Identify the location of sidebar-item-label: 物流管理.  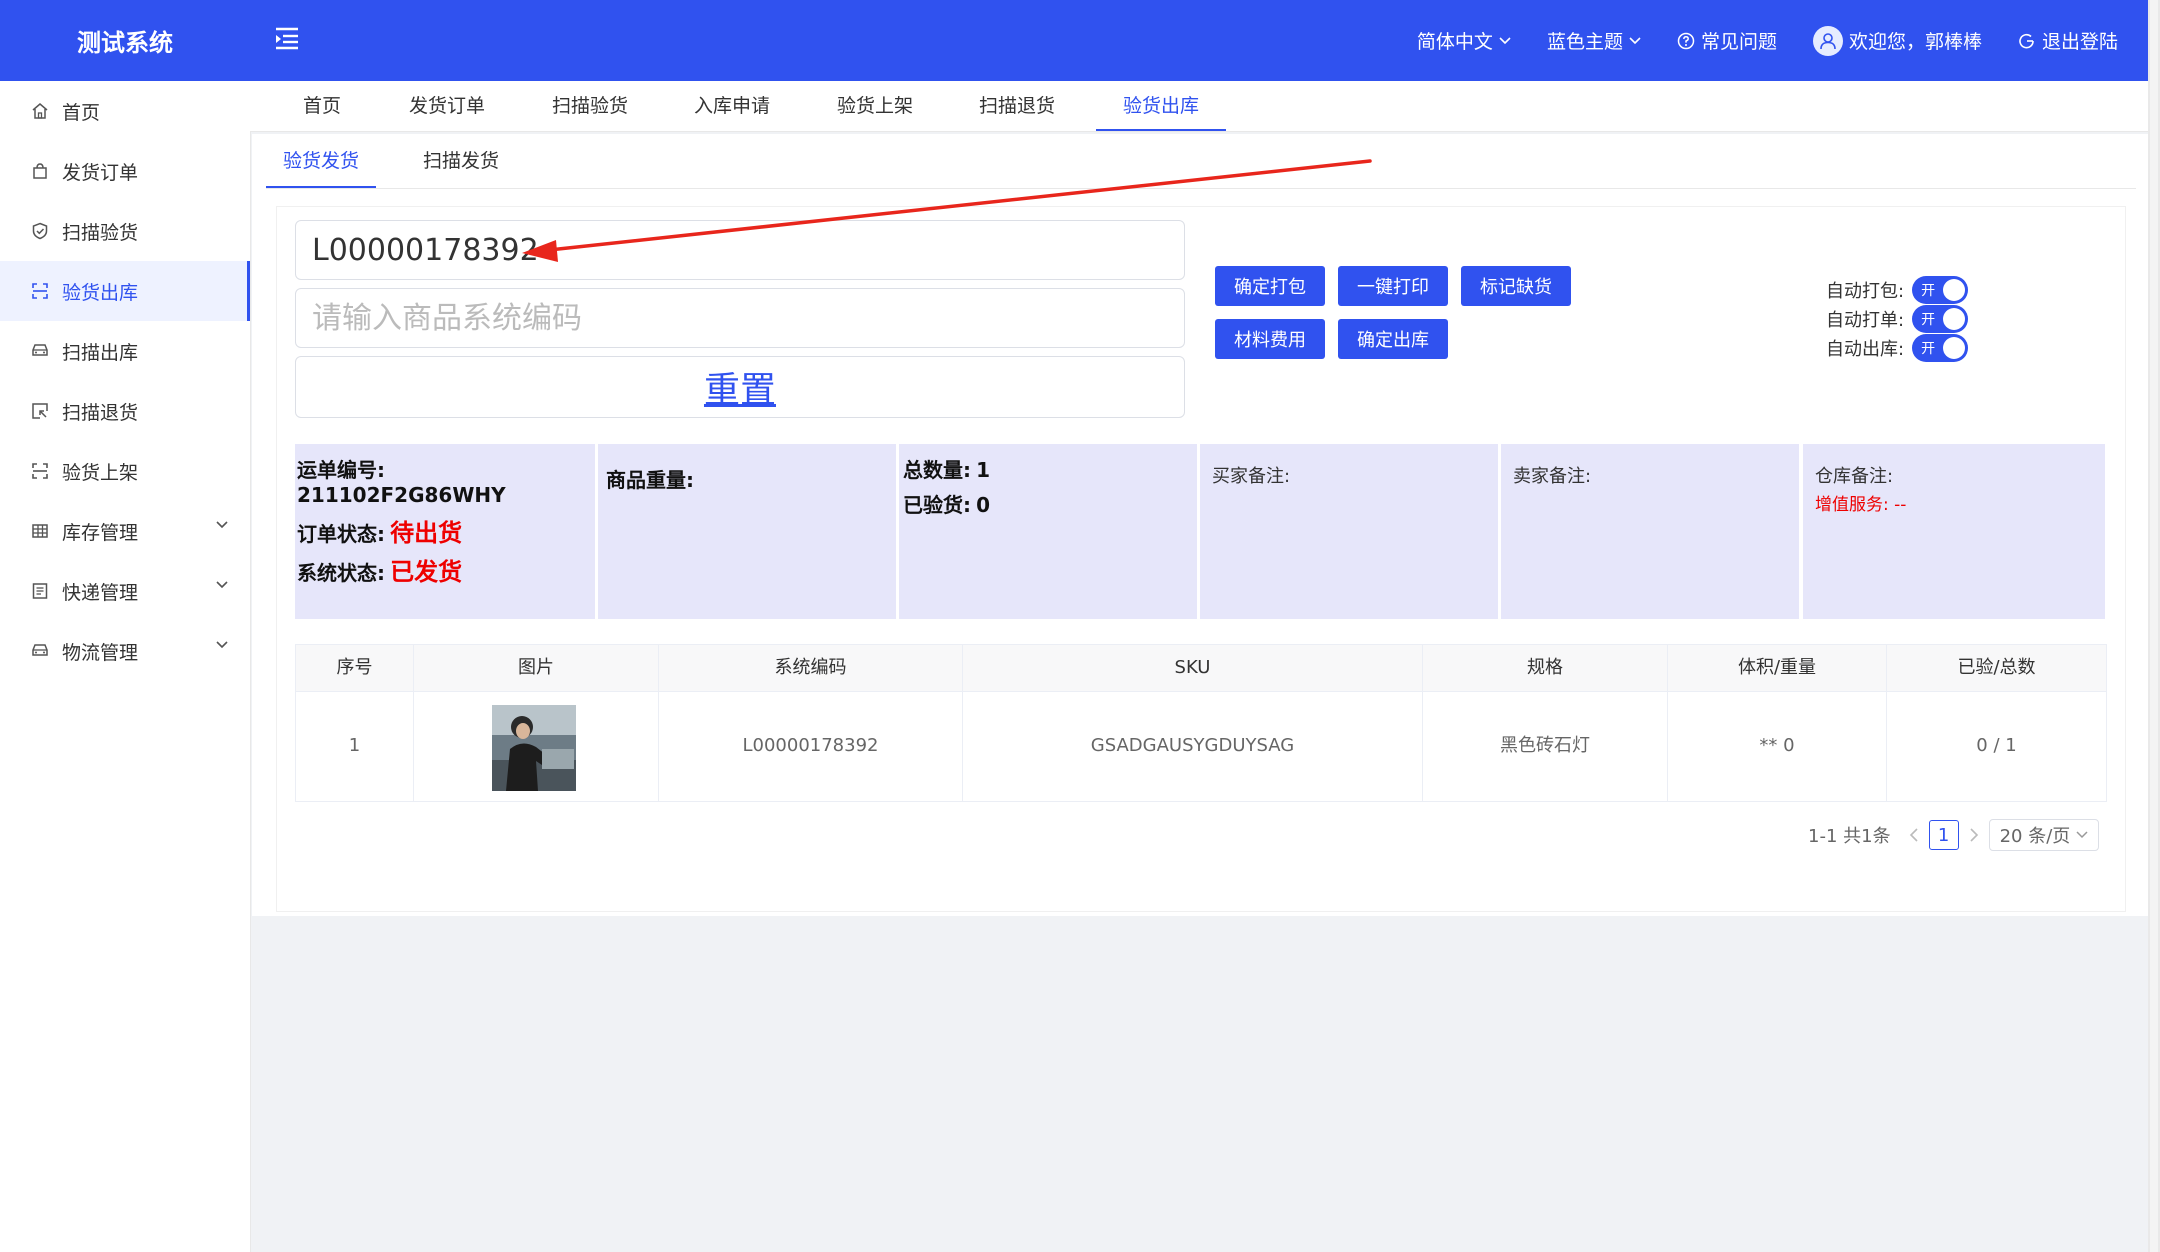
(100, 652).